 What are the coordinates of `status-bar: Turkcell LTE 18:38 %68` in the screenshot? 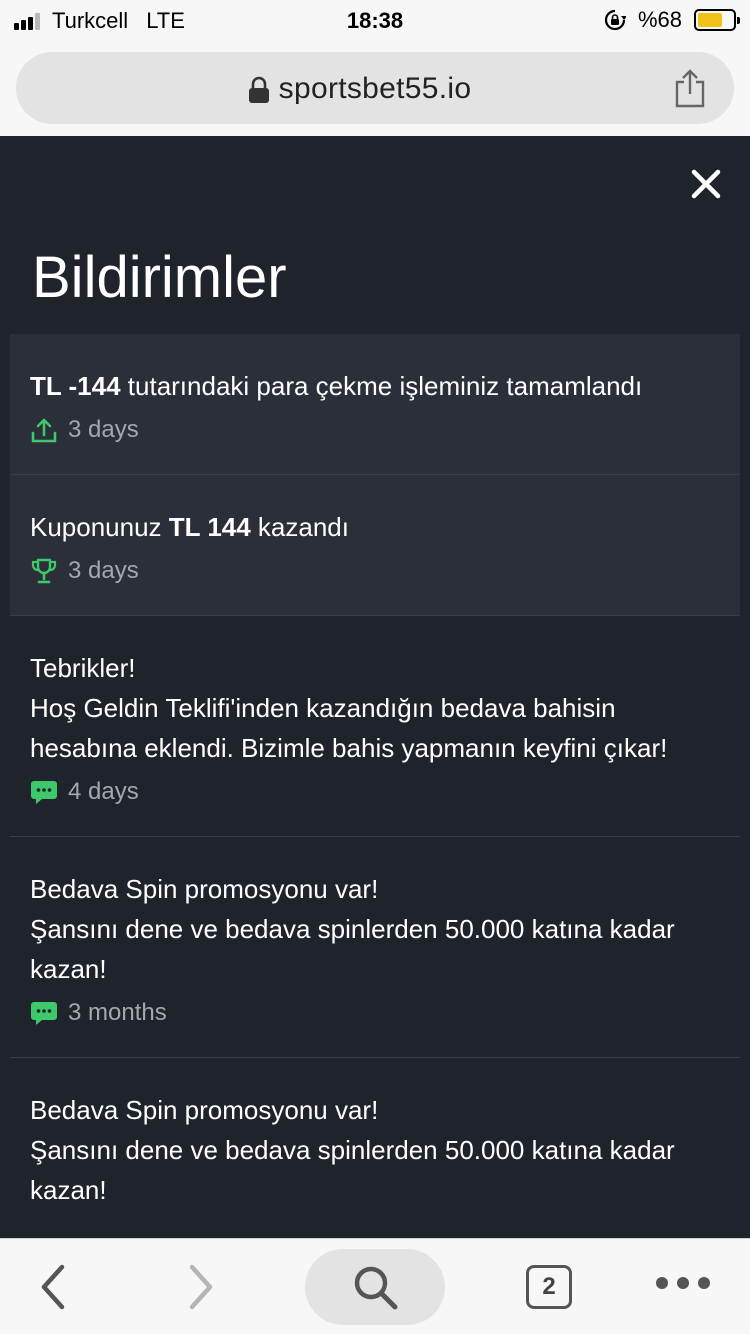 It's located at (375, 22).